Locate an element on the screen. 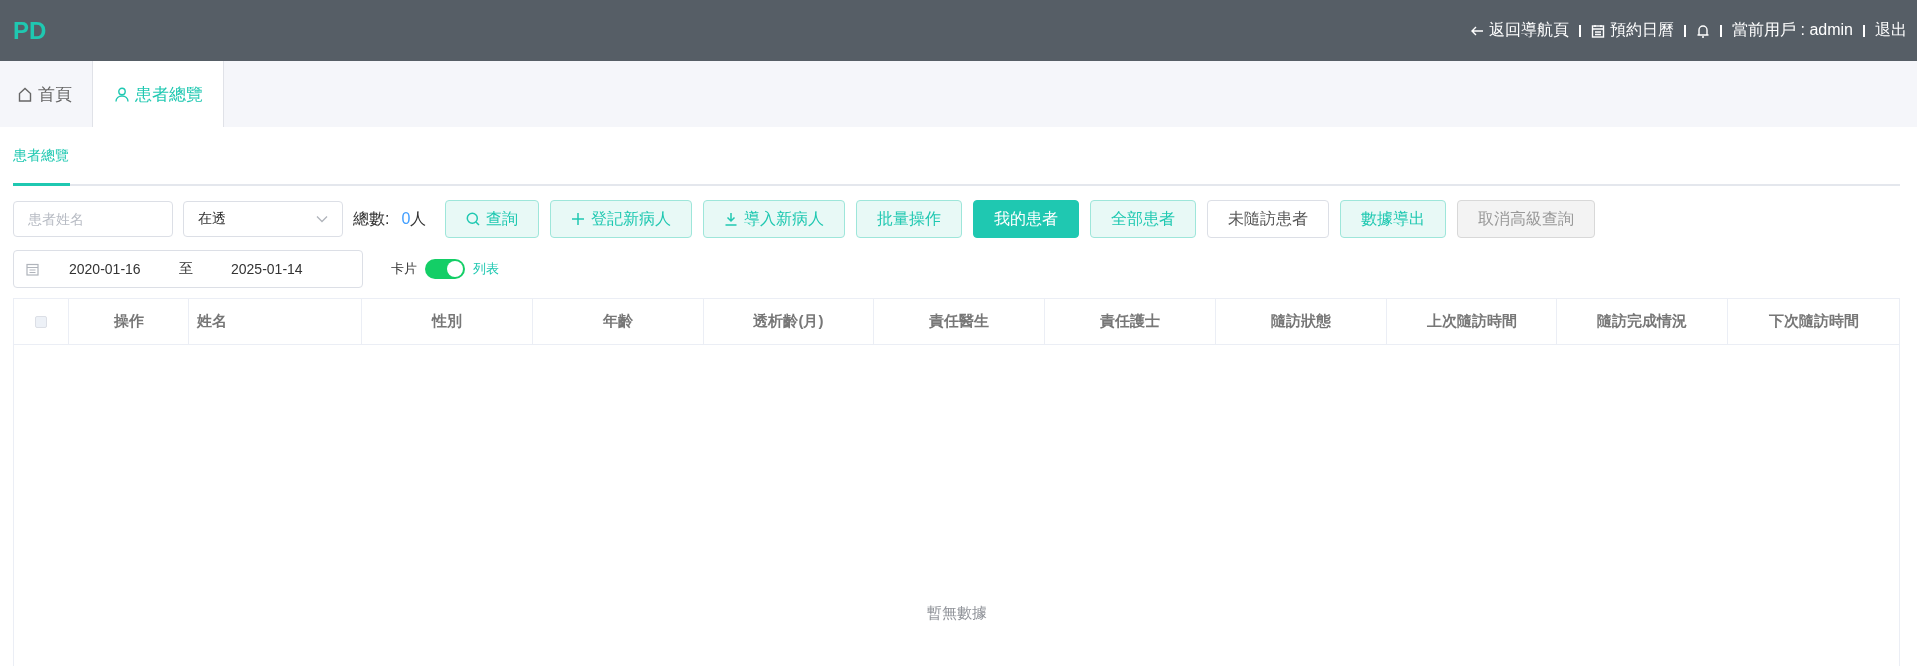 The height and width of the screenshot is (666, 1917). column-header: 年齡 is located at coordinates (618, 321).